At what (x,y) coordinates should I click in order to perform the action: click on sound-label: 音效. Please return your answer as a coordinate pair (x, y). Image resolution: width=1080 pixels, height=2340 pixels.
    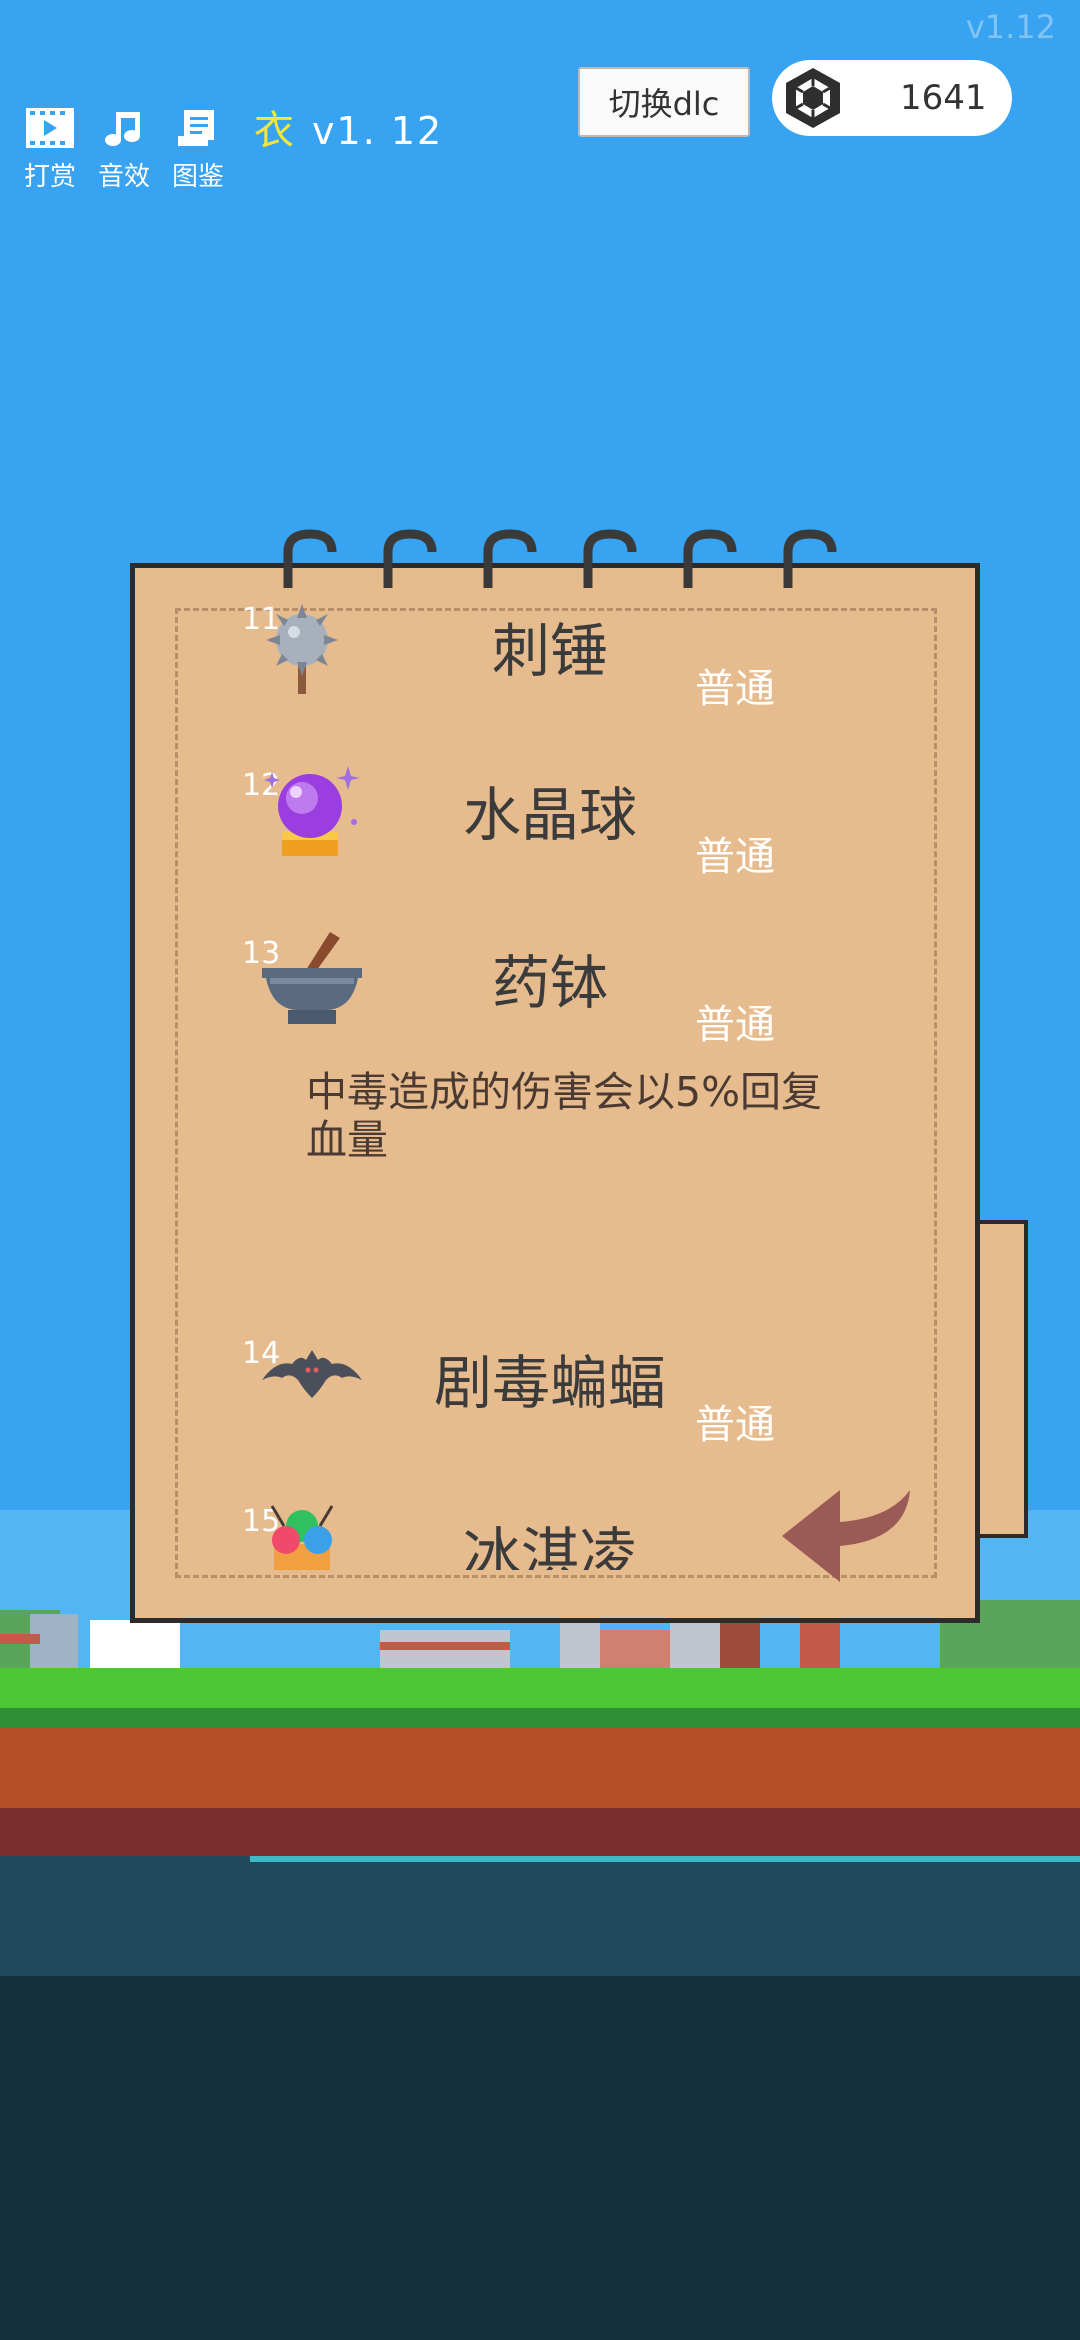
    Looking at the image, I should click on (124, 177).